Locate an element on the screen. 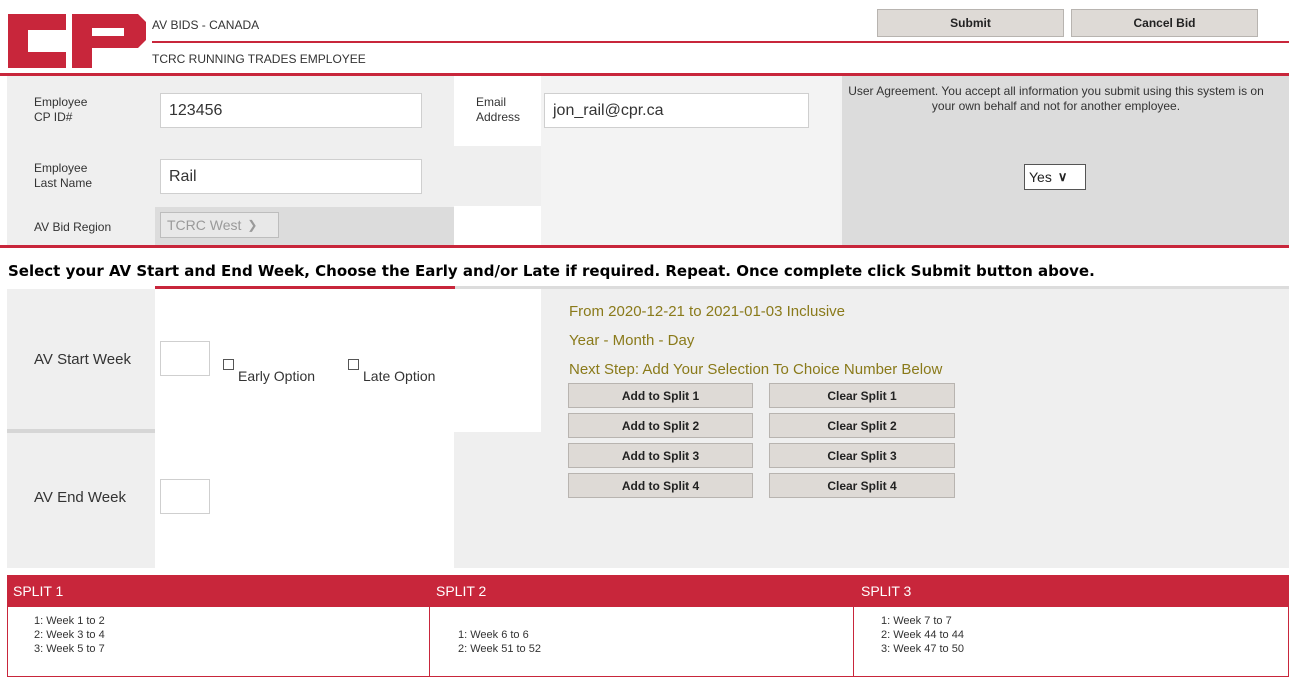  cancel-bid-button: Cancel Bid is located at coordinates (1164, 23).